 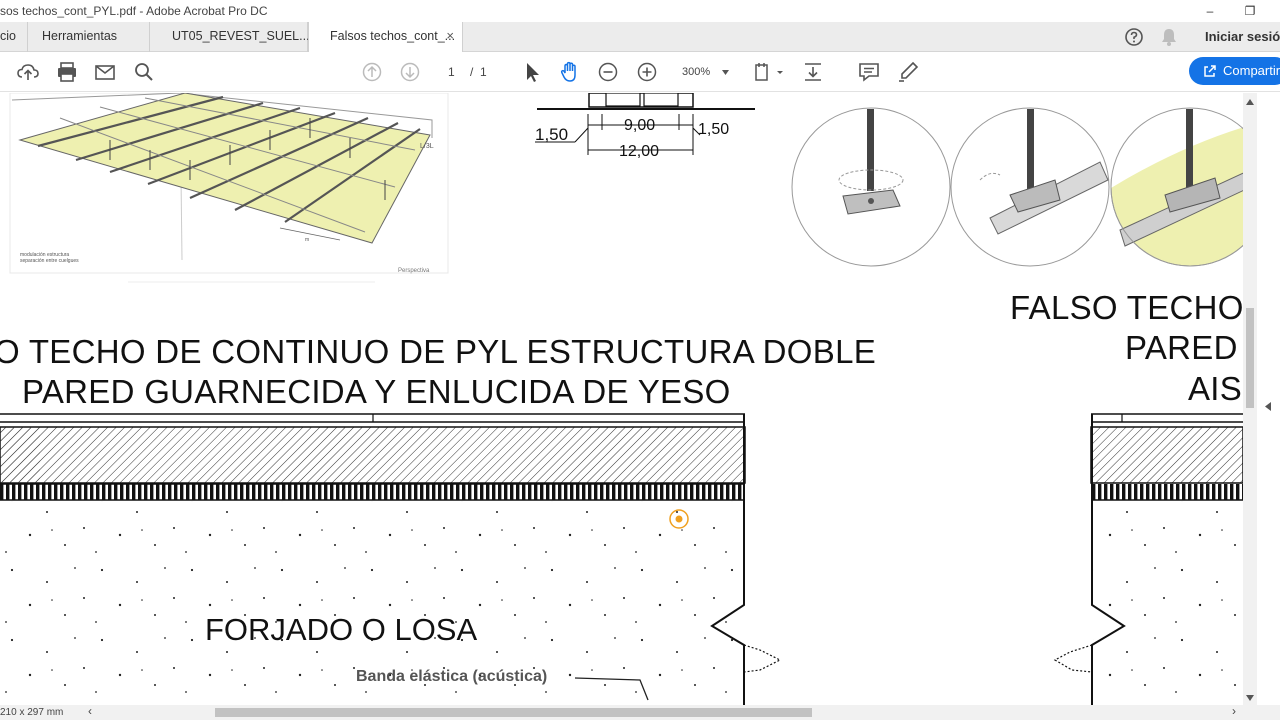 What do you see at coordinates (1250, 698) in the screenshot?
I see `scroll-down-icon` at bounding box center [1250, 698].